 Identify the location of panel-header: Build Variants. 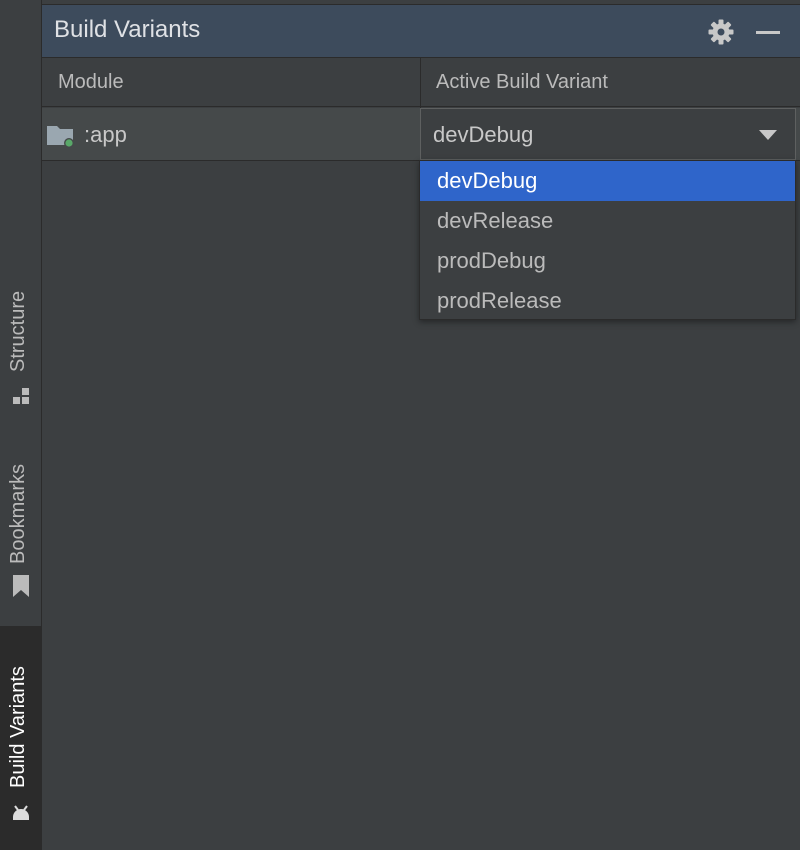
(421, 31).